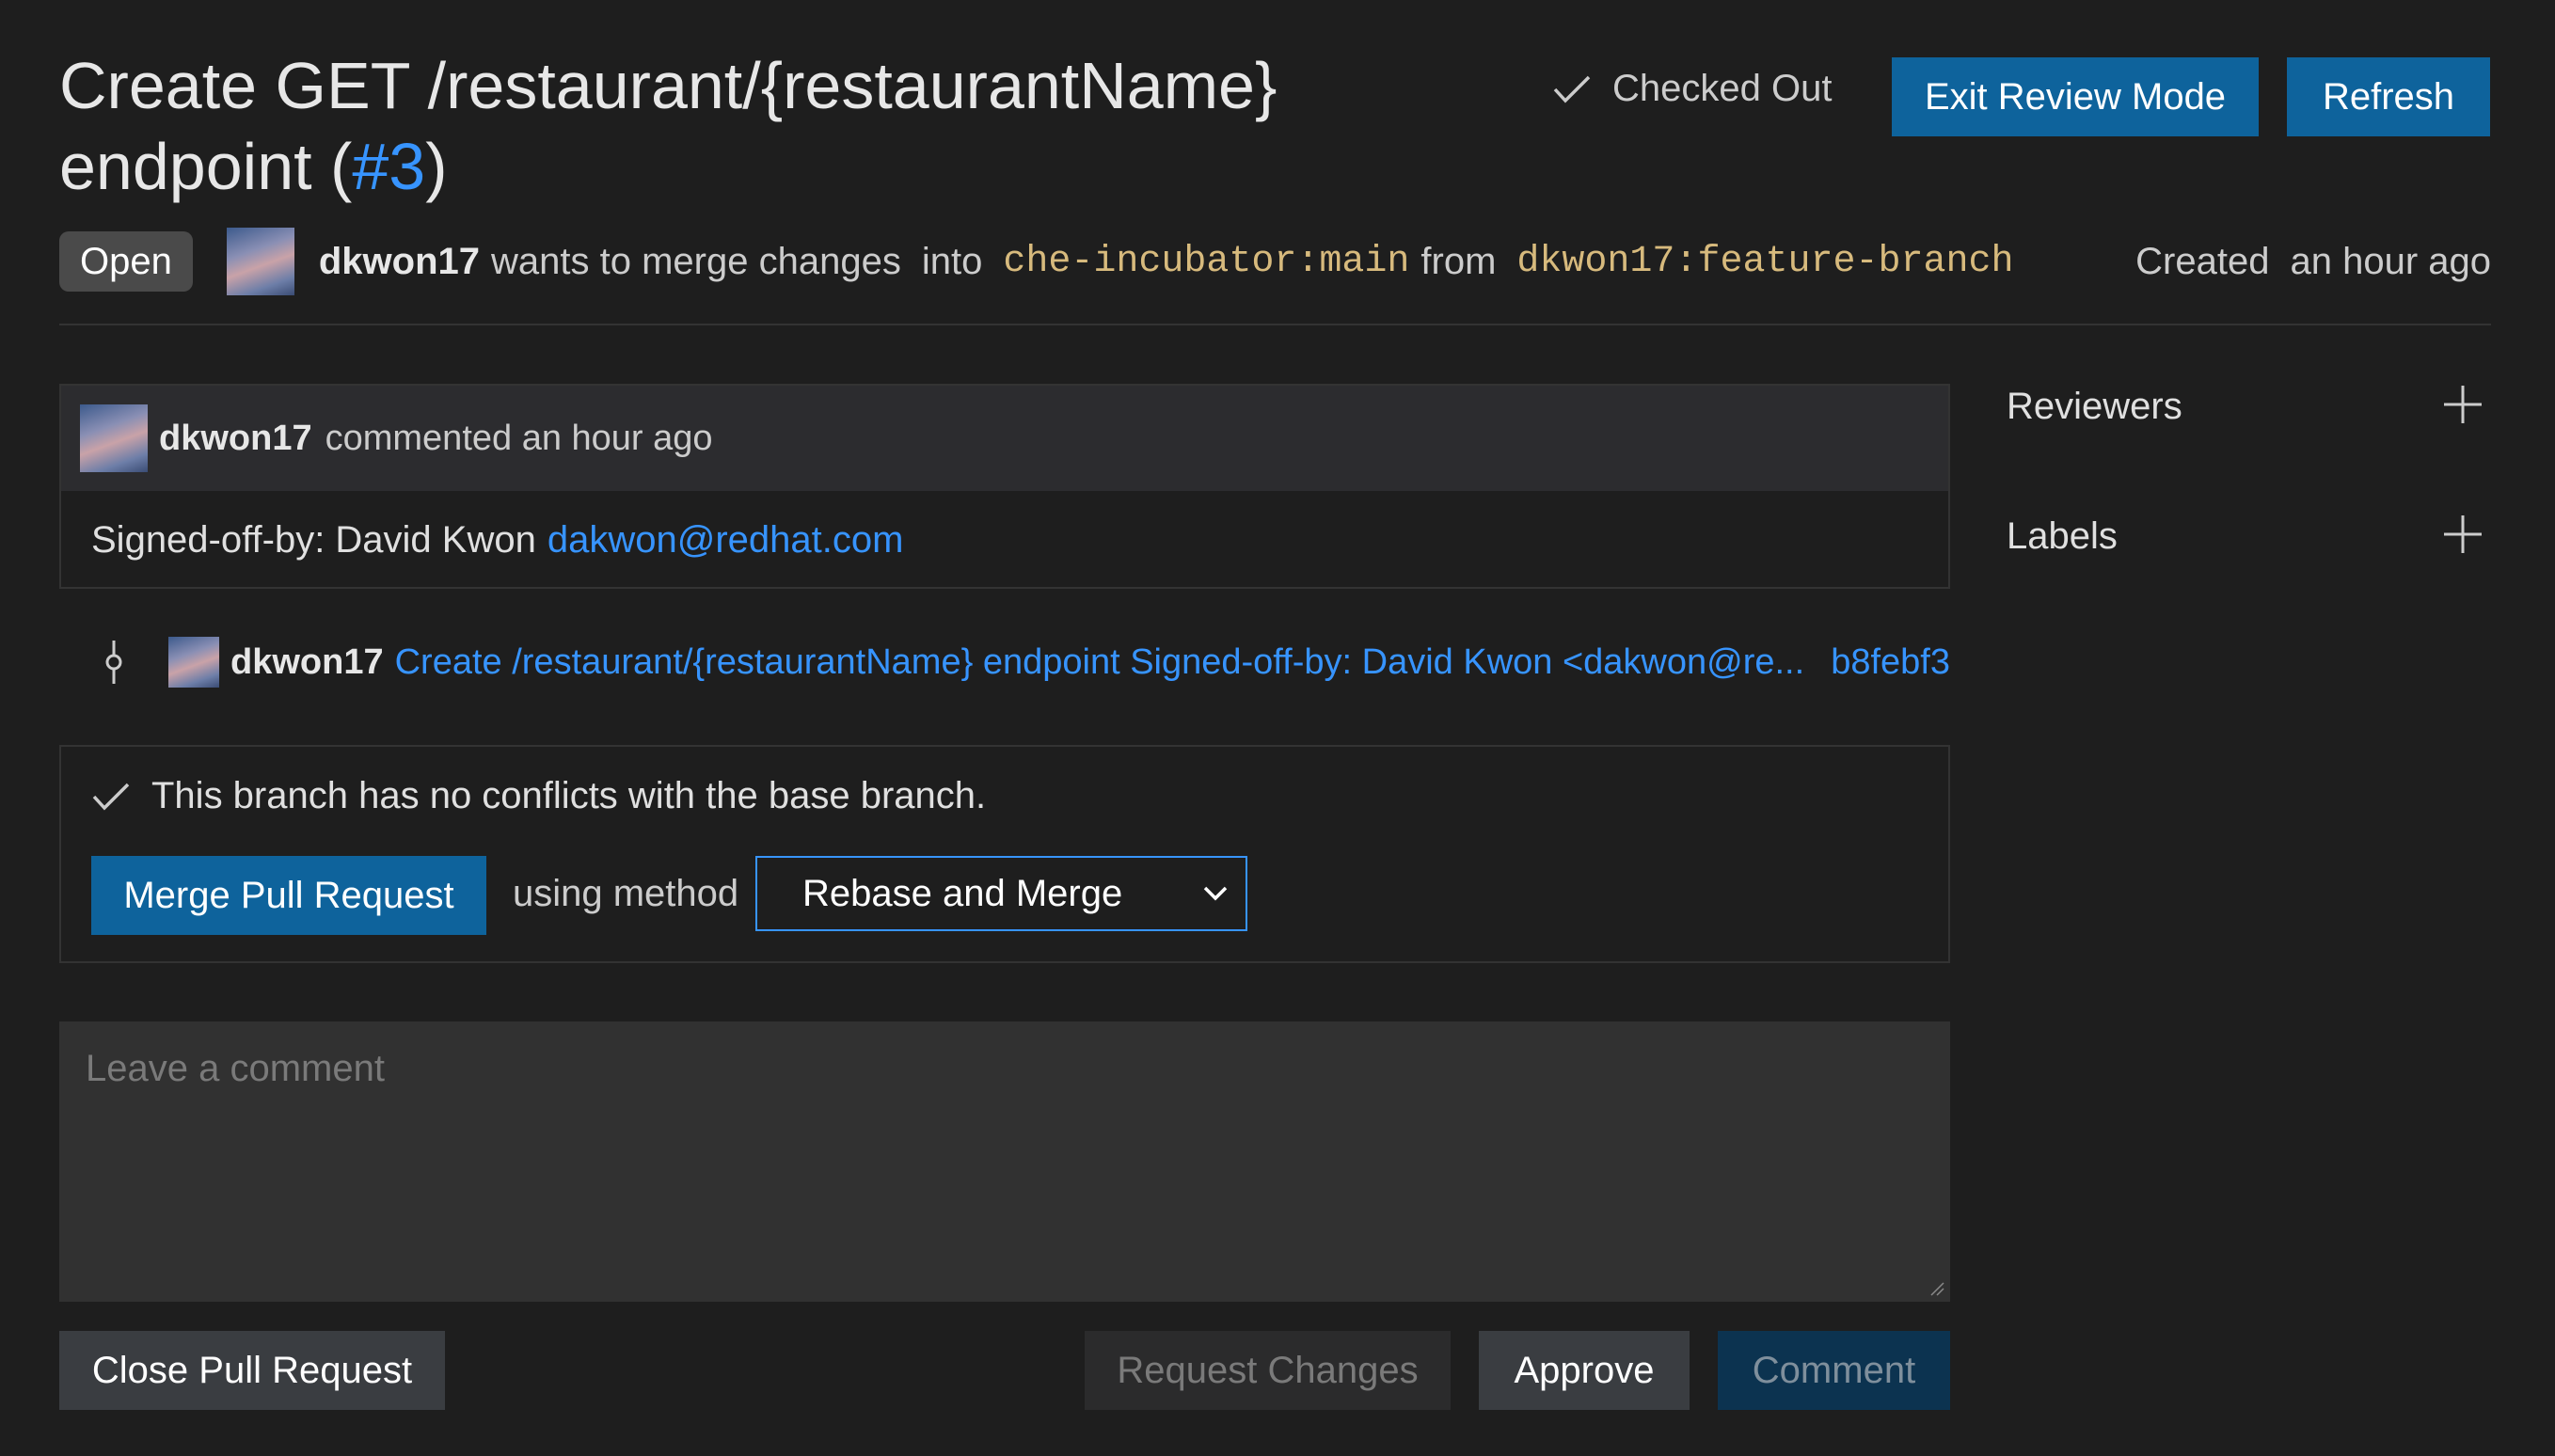 The height and width of the screenshot is (1456, 2555). Describe the element at coordinates (1268, 1370) in the screenshot. I see `request-changes-button: Request Changes` at that location.